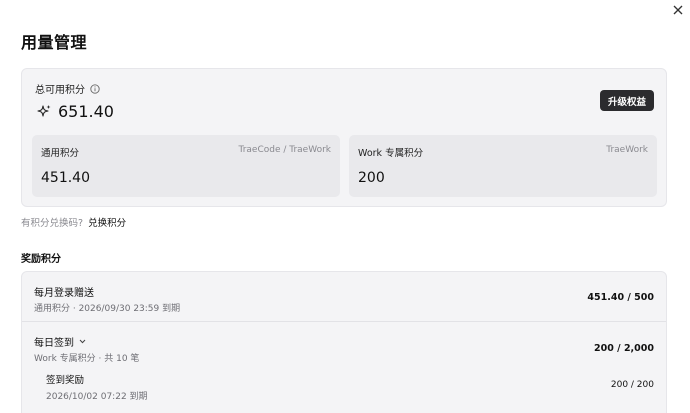 The width and height of the screenshot is (690, 413). What do you see at coordinates (626, 100) in the screenshot?
I see `upgrade-button: 升级权益` at bounding box center [626, 100].